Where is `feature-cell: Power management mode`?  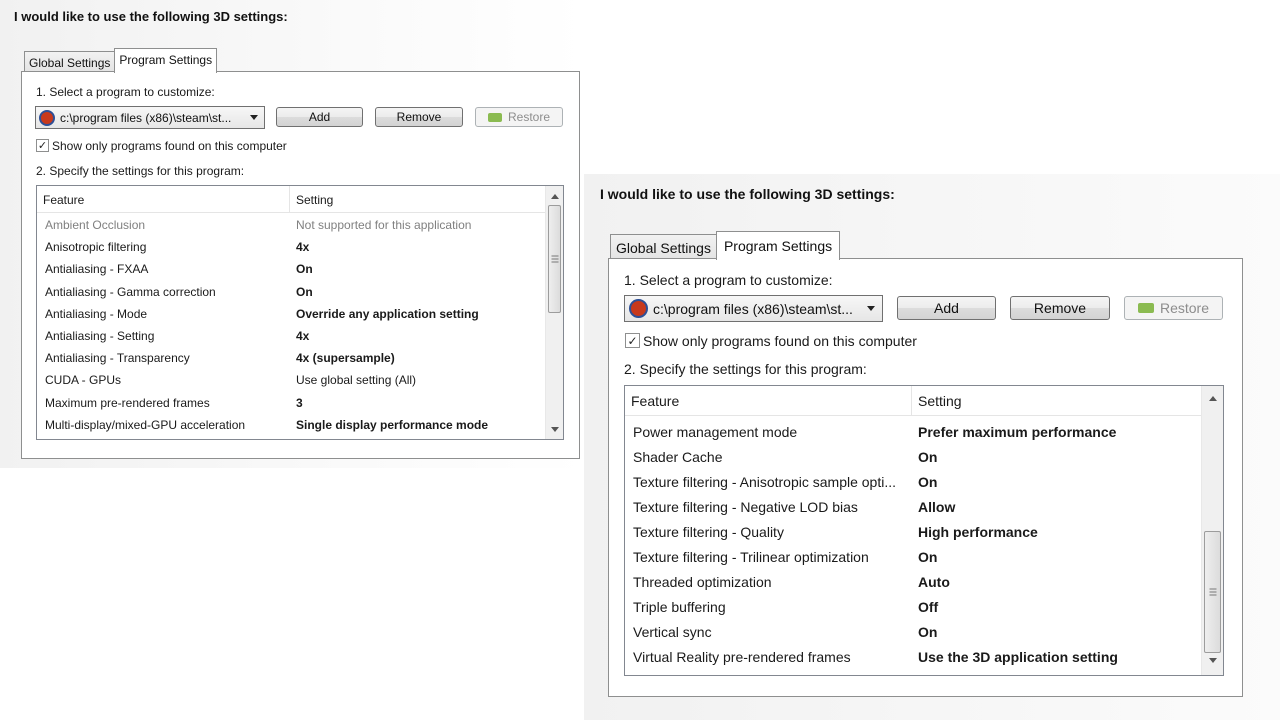
feature-cell: Power management mode is located at coordinates (715, 431).